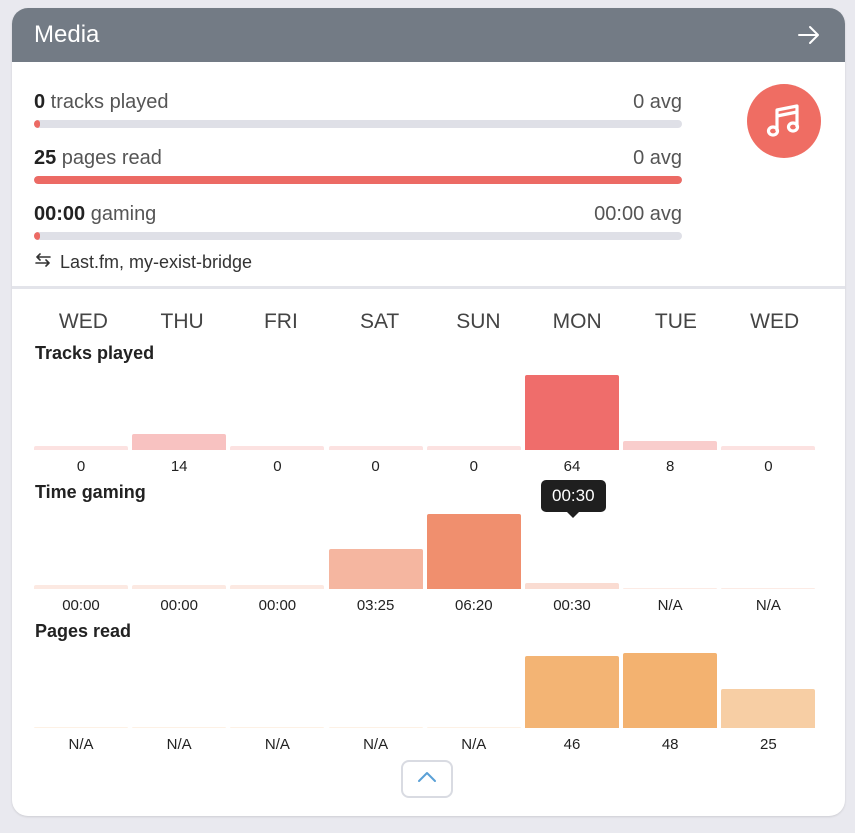  I want to click on stat-label: gaming, so click(121, 214).